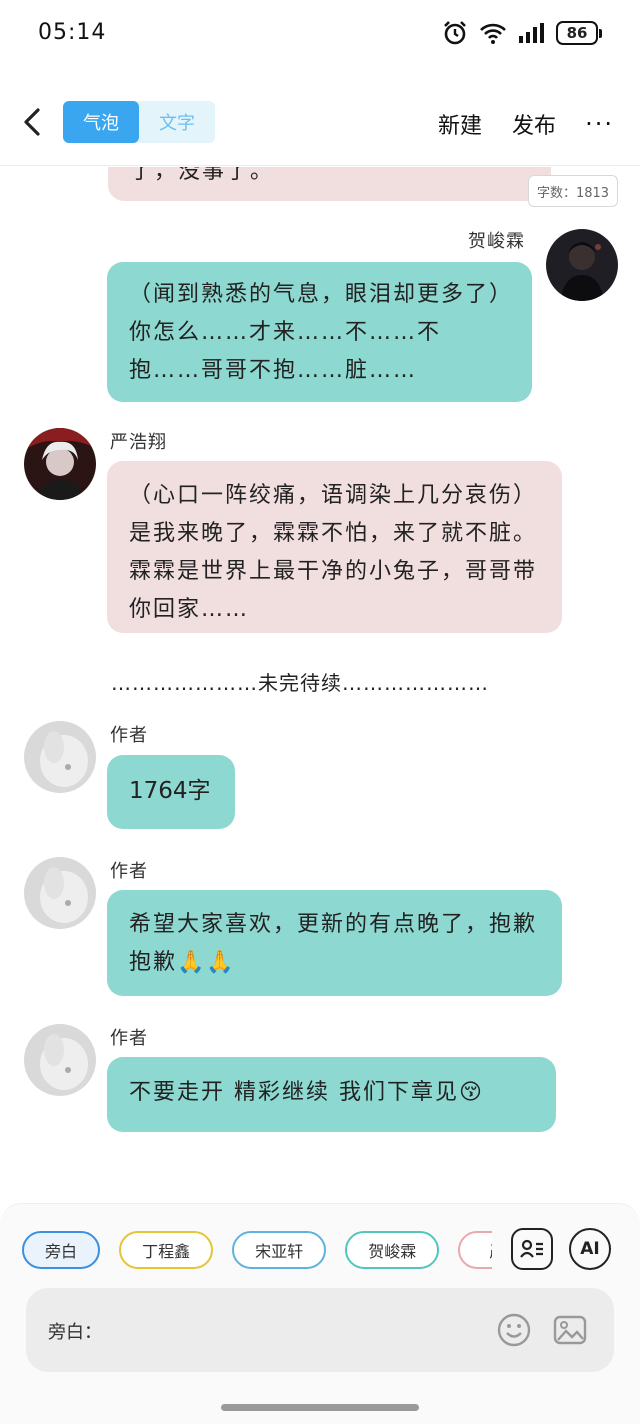  I want to click on chevron-left-icon, so click(32, 122).